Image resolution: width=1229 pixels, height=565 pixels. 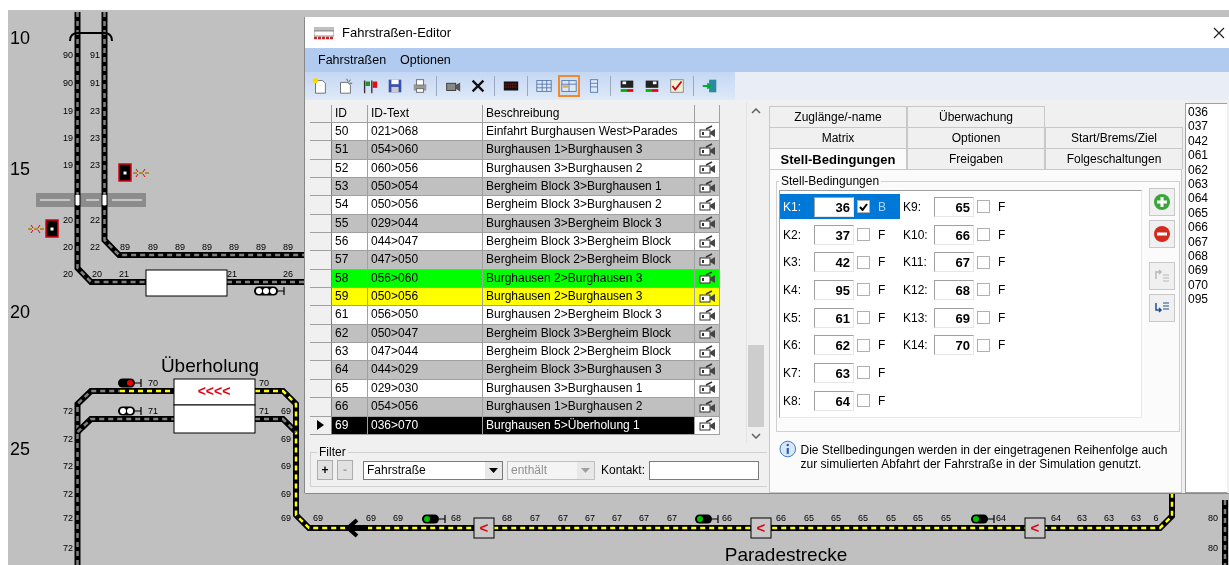 I want to click on tab: Stell-Bedingungen, so click(x=838, y=158).